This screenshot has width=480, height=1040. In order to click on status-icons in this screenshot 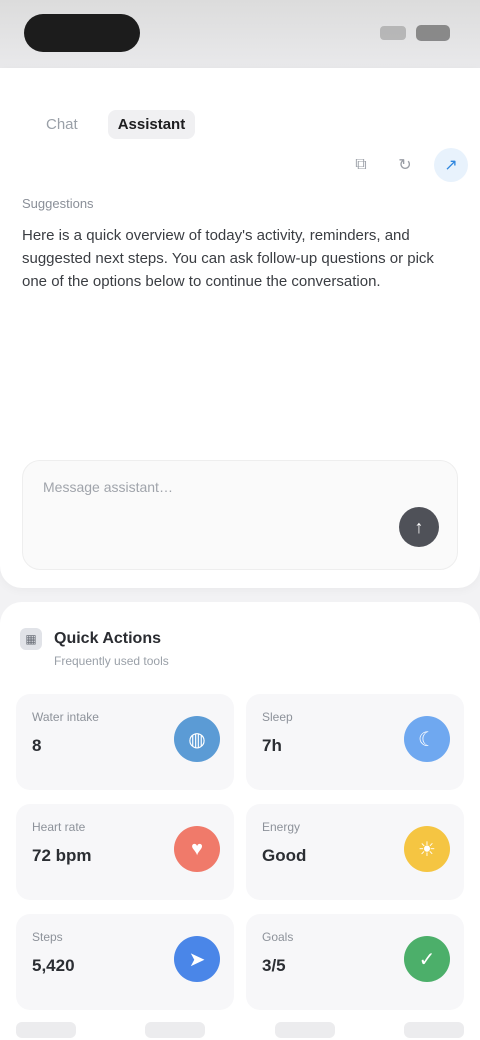, I will do `click(415, 33)`.